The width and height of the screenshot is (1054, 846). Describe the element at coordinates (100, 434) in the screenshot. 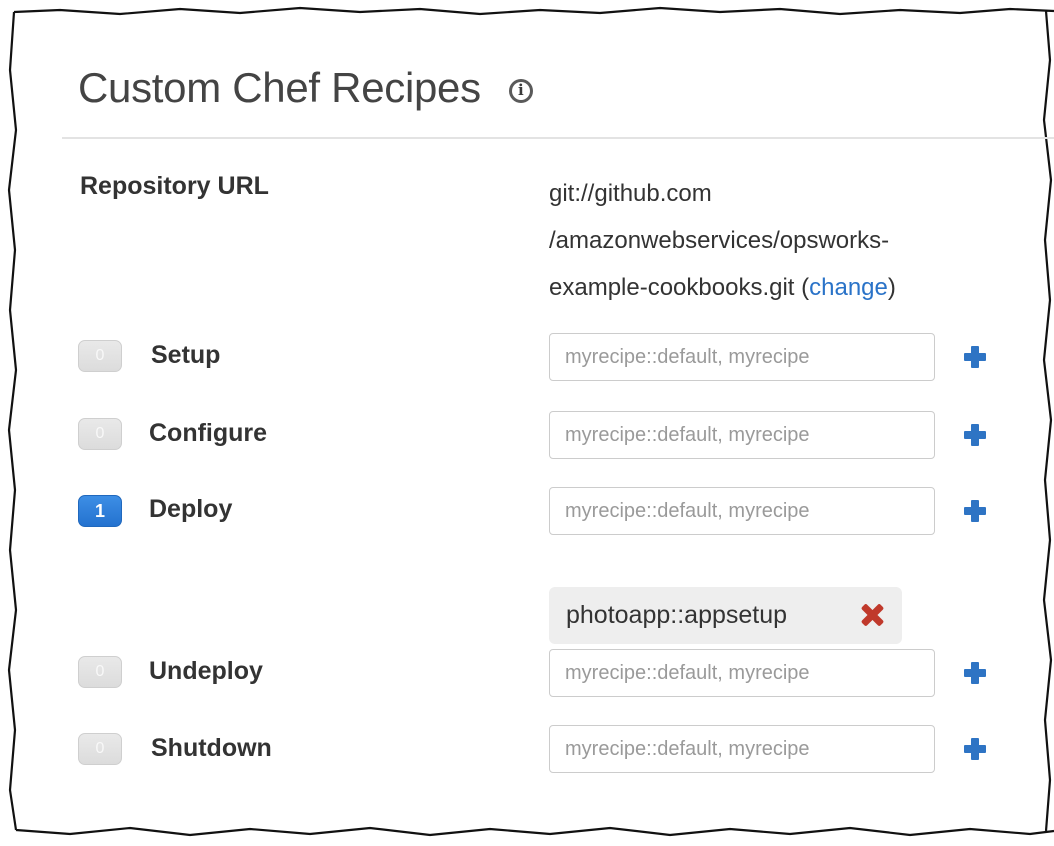

I see `configure-recipe-count-badge: 0` at that location.